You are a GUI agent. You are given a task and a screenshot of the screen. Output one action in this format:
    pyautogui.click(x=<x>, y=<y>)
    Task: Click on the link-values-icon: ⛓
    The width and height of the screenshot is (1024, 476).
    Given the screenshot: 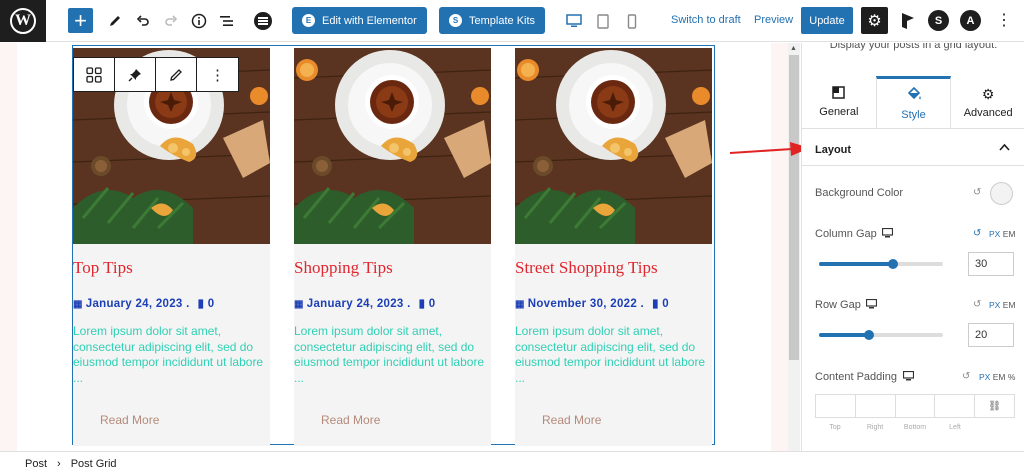 What is the action you would take?
    pyautogui.click(x=994, y=406)
    